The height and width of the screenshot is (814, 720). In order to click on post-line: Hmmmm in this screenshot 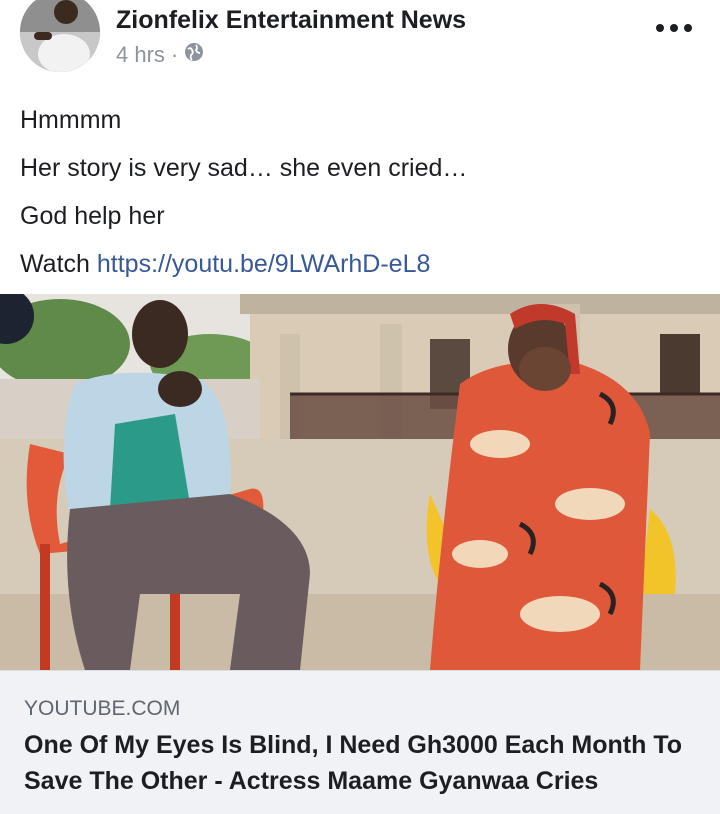, I will do `click(71, 120)`.